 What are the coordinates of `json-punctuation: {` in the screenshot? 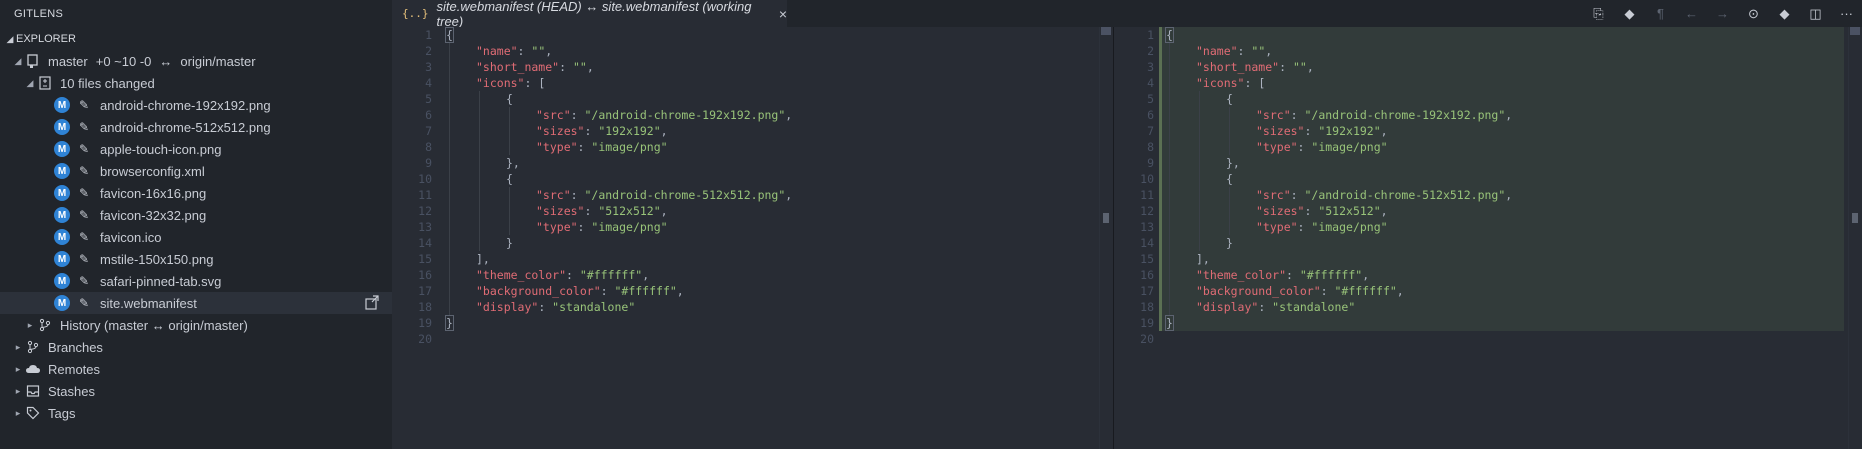 It's located at (449, 35).